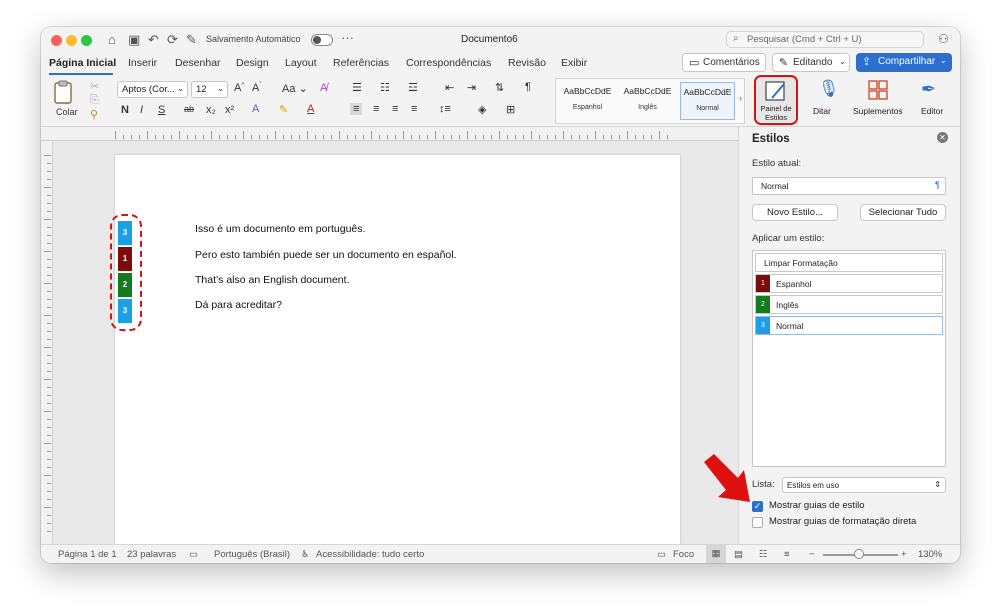  Describe the element at coordinates (82, 63) in the screenshot. I see `tab-pagina-inicial: Página Inicial` at that location.